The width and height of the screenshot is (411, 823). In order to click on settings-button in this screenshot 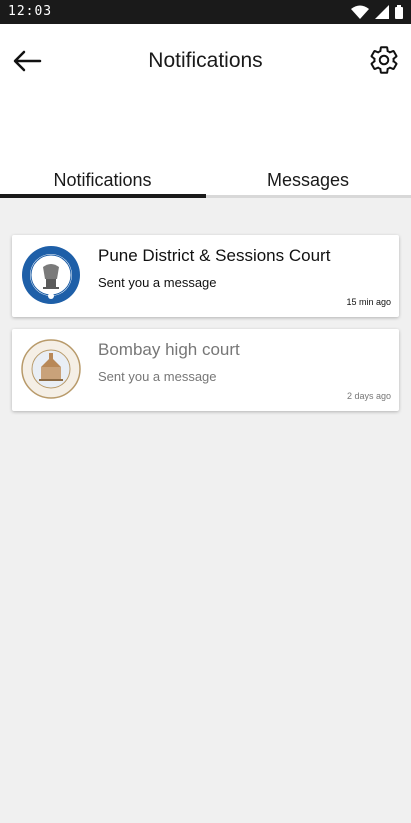, I will do `click(384, 60)`.